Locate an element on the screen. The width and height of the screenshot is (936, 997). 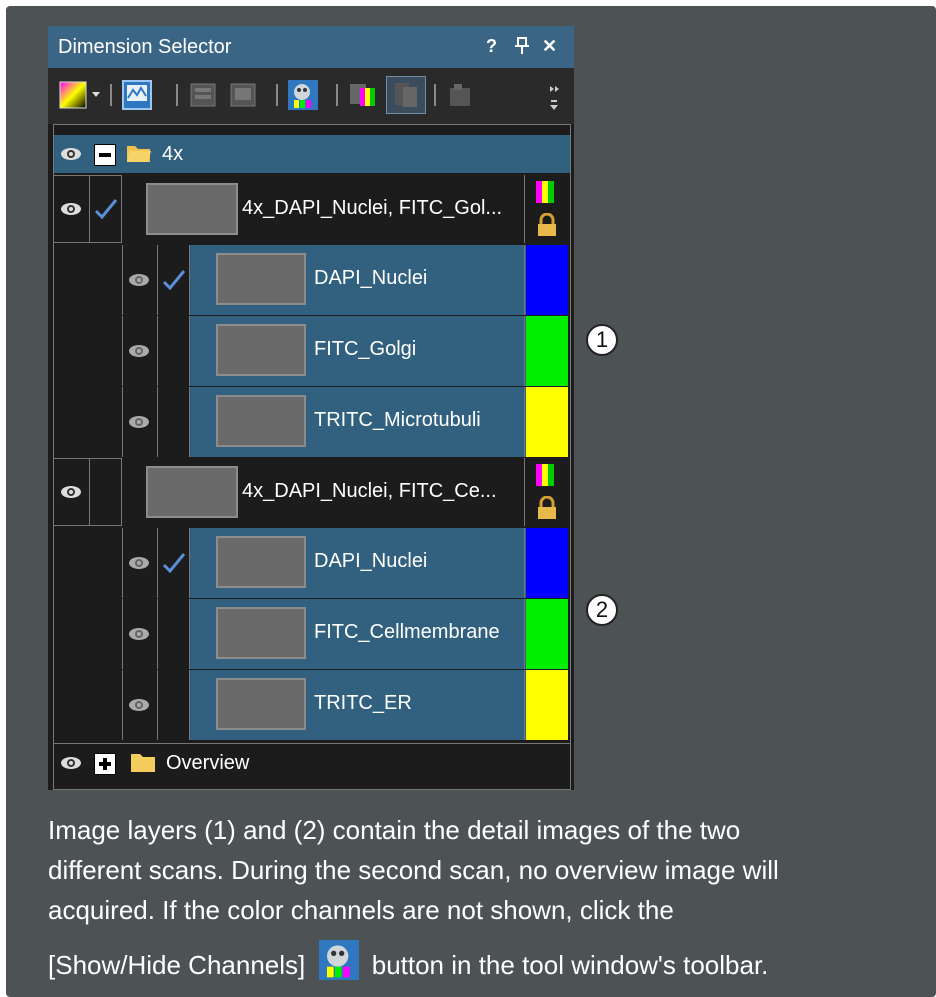
channel-colors-button is located at coordinates (363, 95).